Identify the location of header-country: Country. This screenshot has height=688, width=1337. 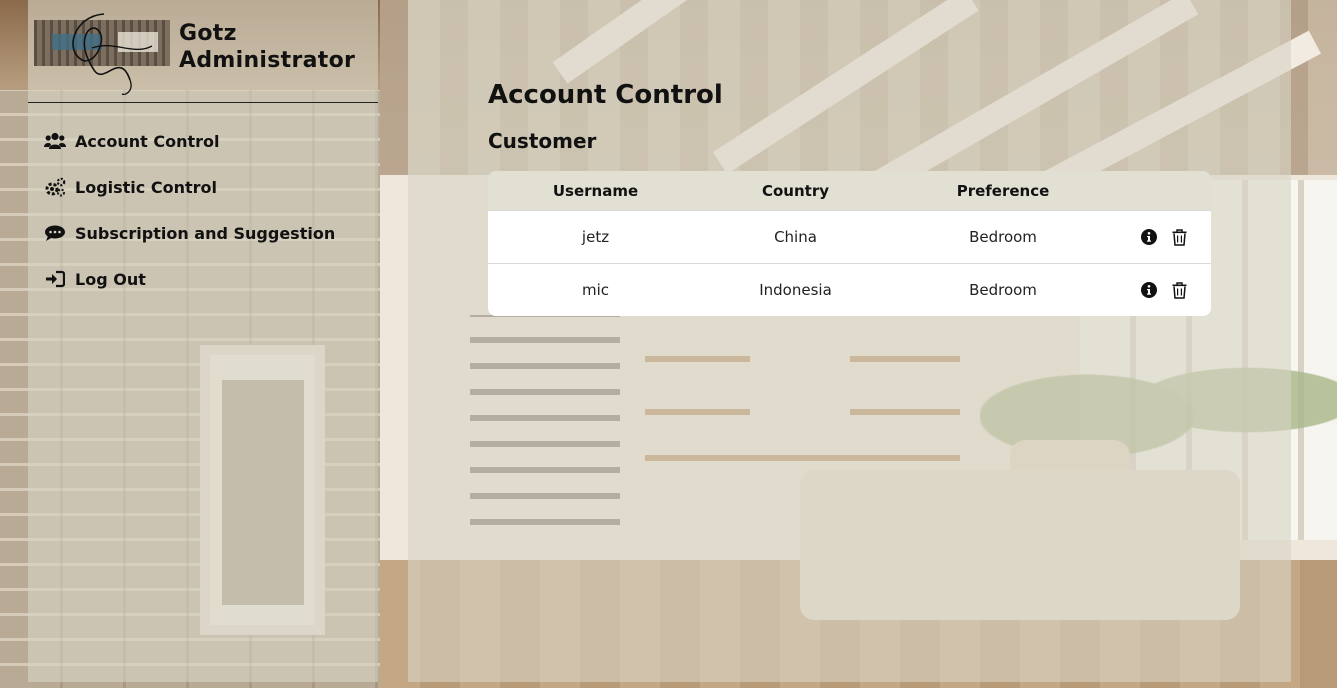
(795, 190).